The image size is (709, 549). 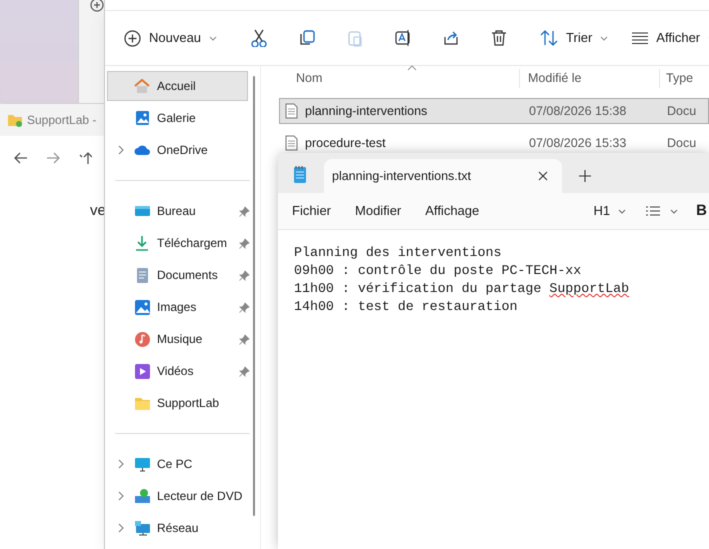 What do you see at coordinates (499, 38) in the screenshot?
I see `delete-icon` at bounding box center [499, 38].